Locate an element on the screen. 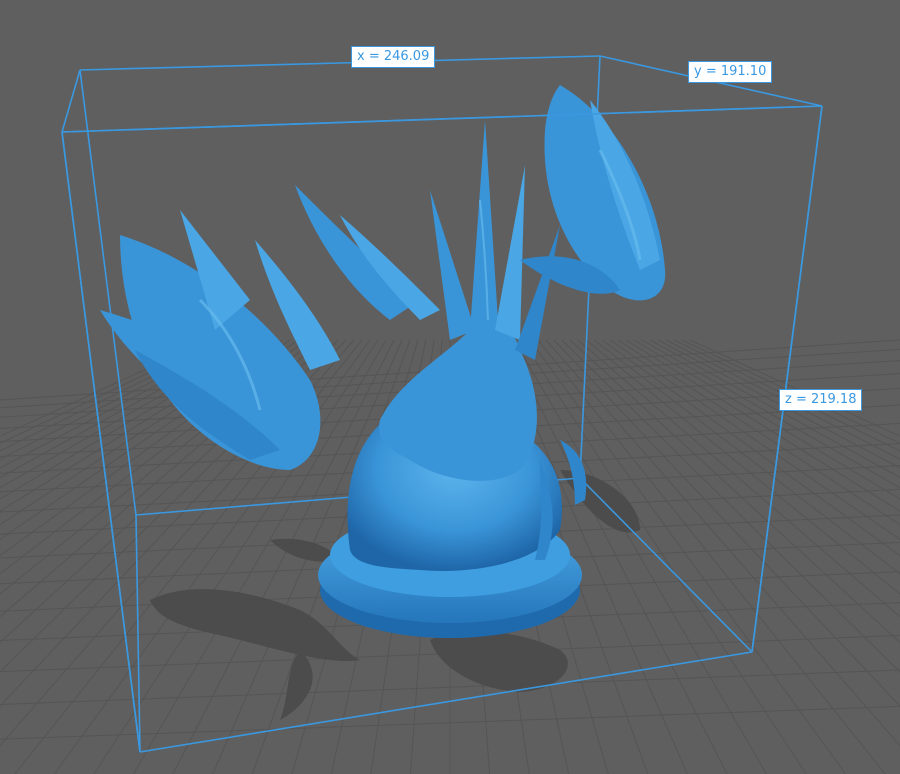 The width and height of the screenshot is (900, 774). dimension-y-label: y = 191.10 is located at coordinates (730, 72).